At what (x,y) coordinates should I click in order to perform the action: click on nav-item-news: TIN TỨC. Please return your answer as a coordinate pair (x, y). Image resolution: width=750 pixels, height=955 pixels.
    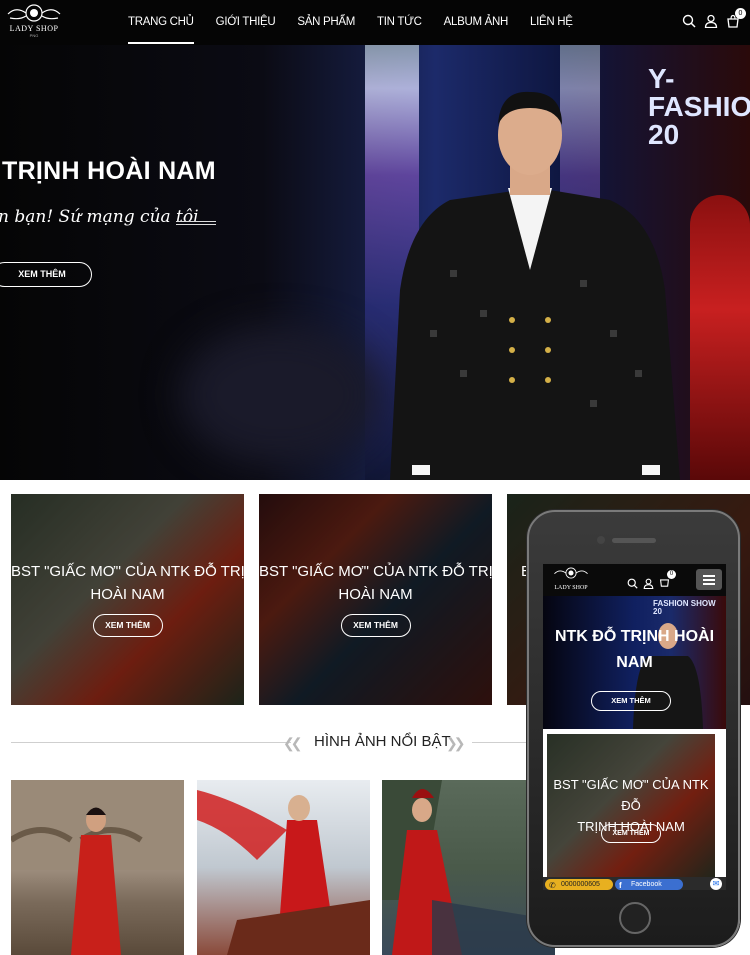
    Looking at the image, I should click on (399, 22).